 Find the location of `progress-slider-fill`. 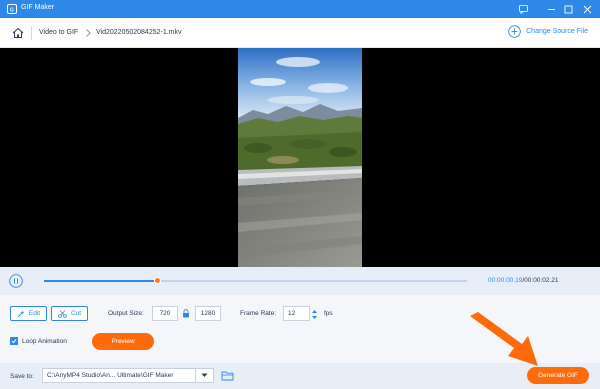

progress-slider-fill is located at coordinates (101, 281).